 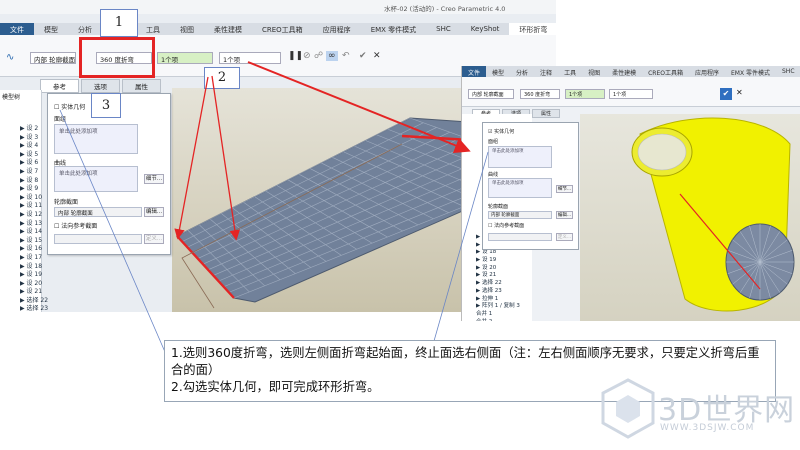 I want to click on tree-item: ▶ 设 4, so click(x=20, y=146).